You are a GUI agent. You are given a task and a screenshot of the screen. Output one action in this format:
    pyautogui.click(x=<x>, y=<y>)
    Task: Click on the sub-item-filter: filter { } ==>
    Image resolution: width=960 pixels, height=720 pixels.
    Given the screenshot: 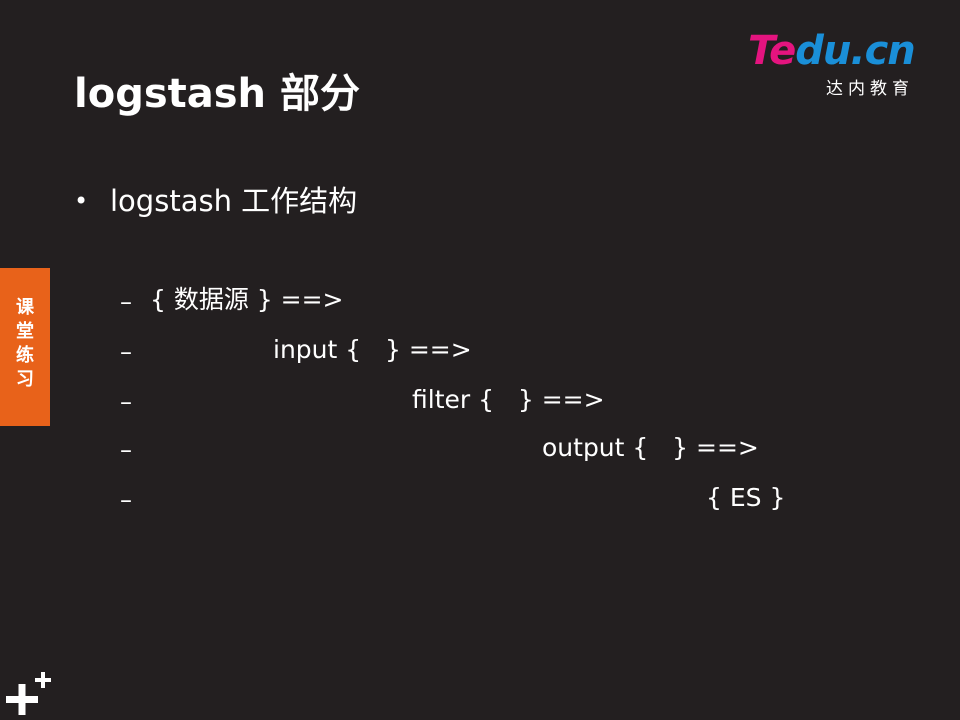 What is the action you would take?
    pyautogui.click(x=508, y=399)
    